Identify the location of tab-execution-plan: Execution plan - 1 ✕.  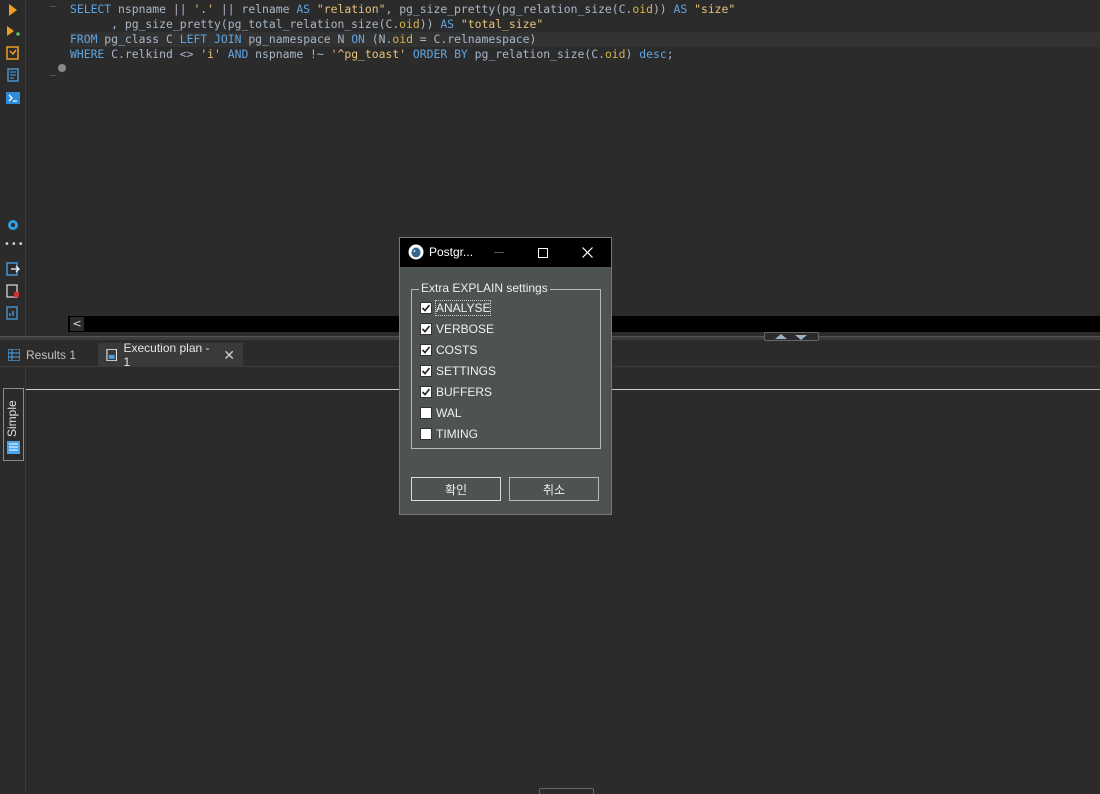
(170, 355).